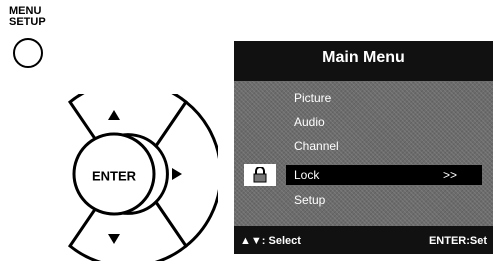  I want to click on lock-glyph, so click(260, 175).